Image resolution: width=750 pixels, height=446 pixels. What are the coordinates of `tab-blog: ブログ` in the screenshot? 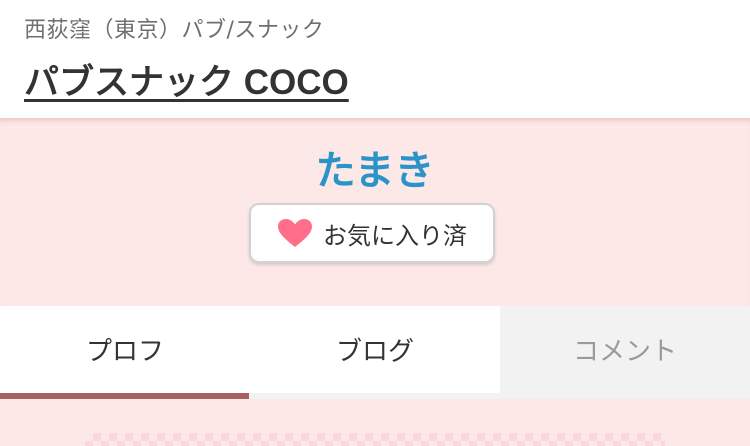 It's located at (375, 349).